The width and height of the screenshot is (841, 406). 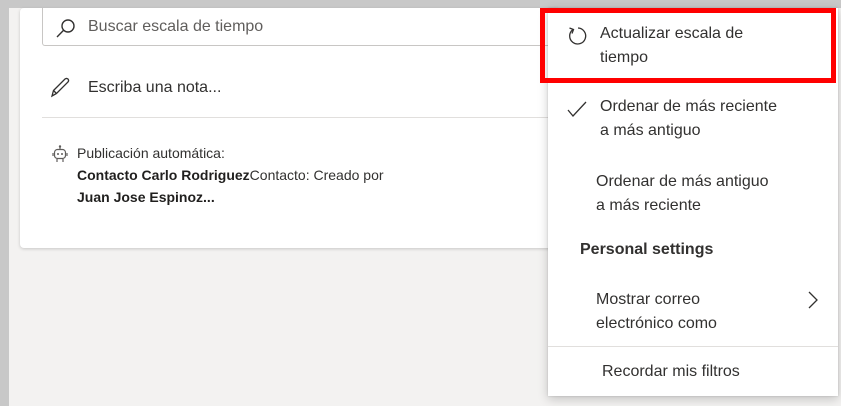 I want to click on search-placeholder: Buscar escala de tiempo, so click(x=176, y=26).